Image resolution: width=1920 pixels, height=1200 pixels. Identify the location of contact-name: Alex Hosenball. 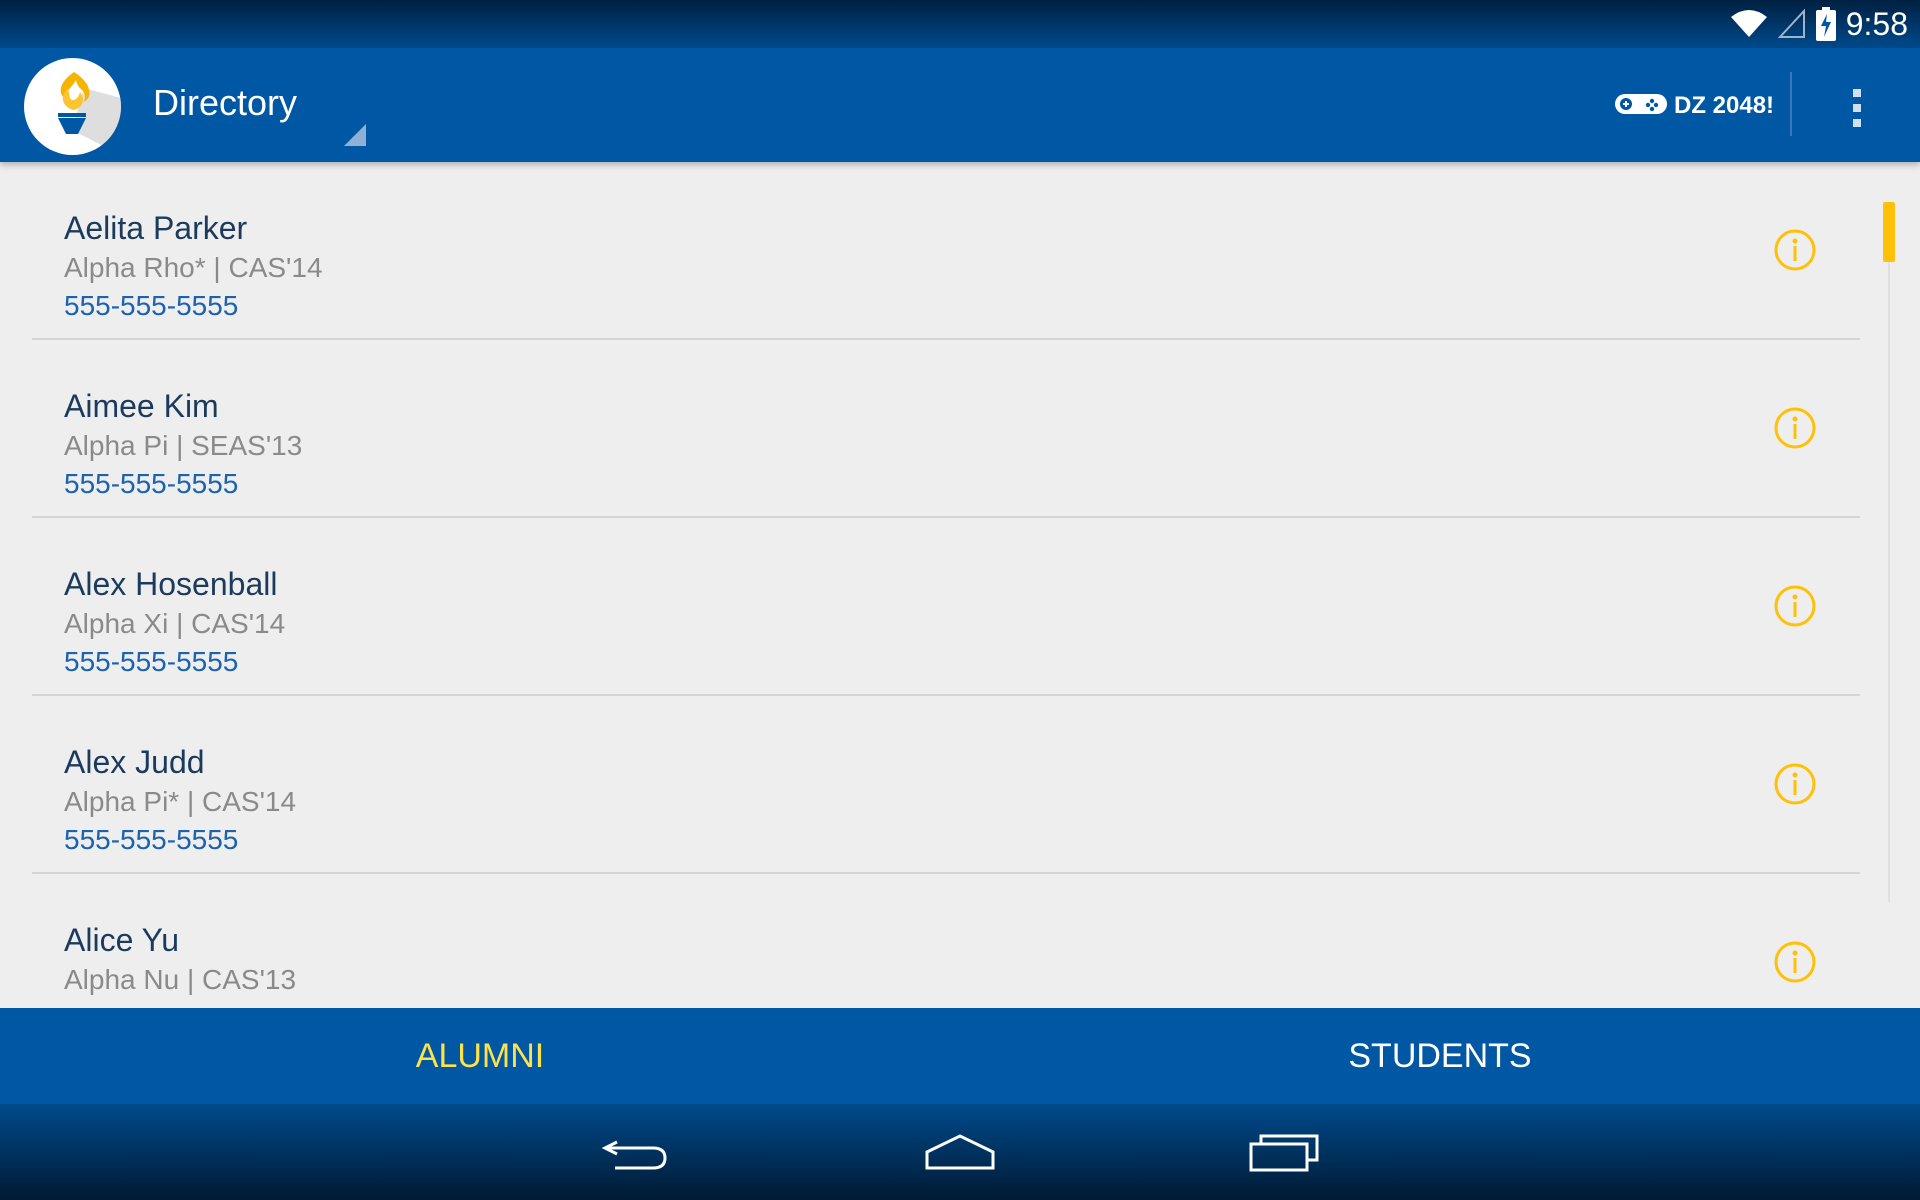
(171, 584).